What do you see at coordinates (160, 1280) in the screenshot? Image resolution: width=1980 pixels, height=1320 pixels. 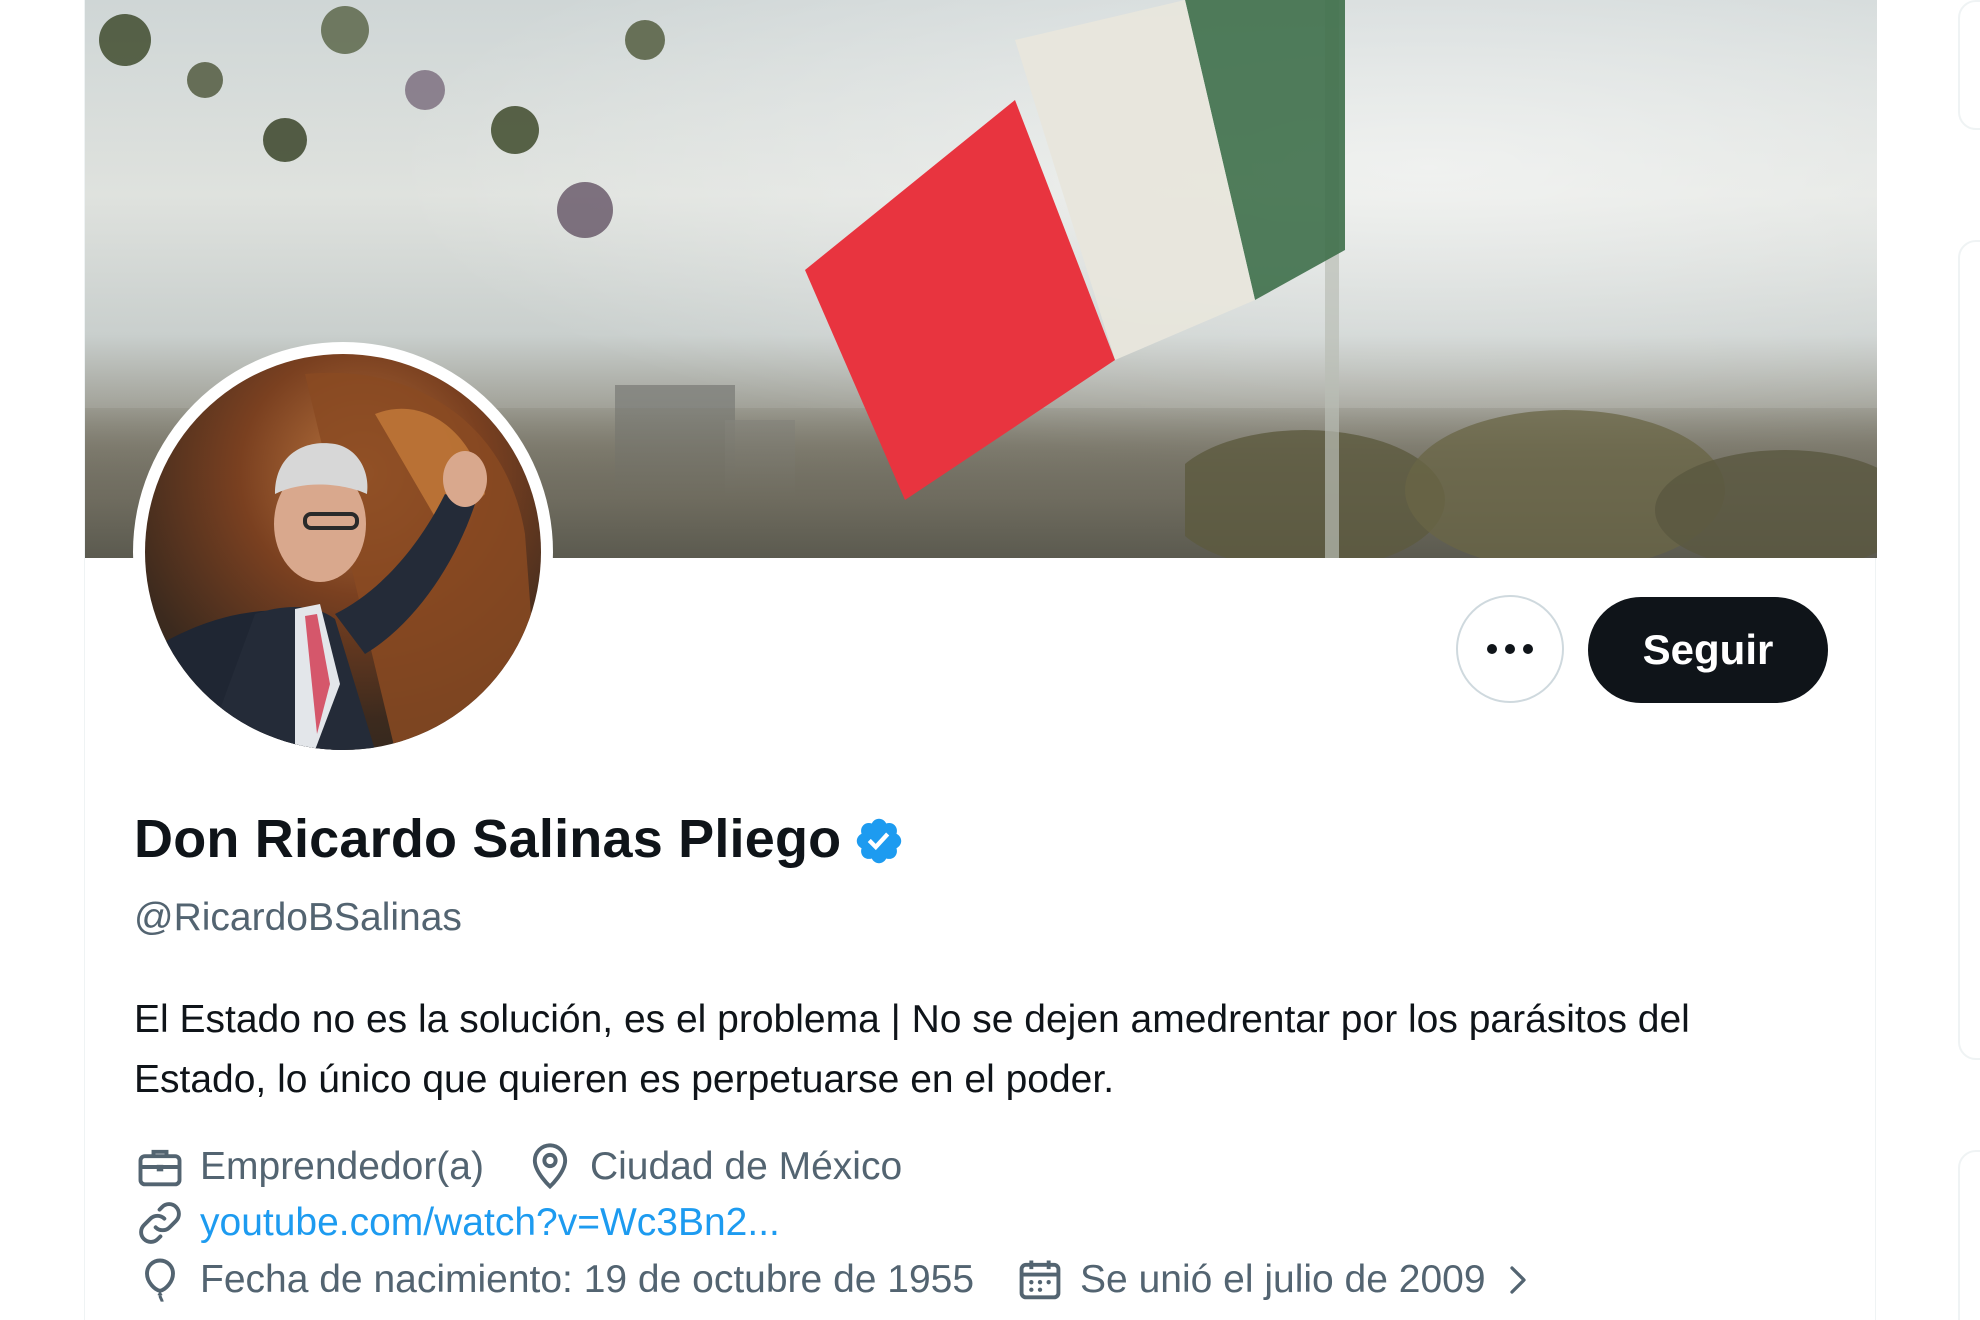 I see `balloon-icon` at bounding box center [160, 1280].